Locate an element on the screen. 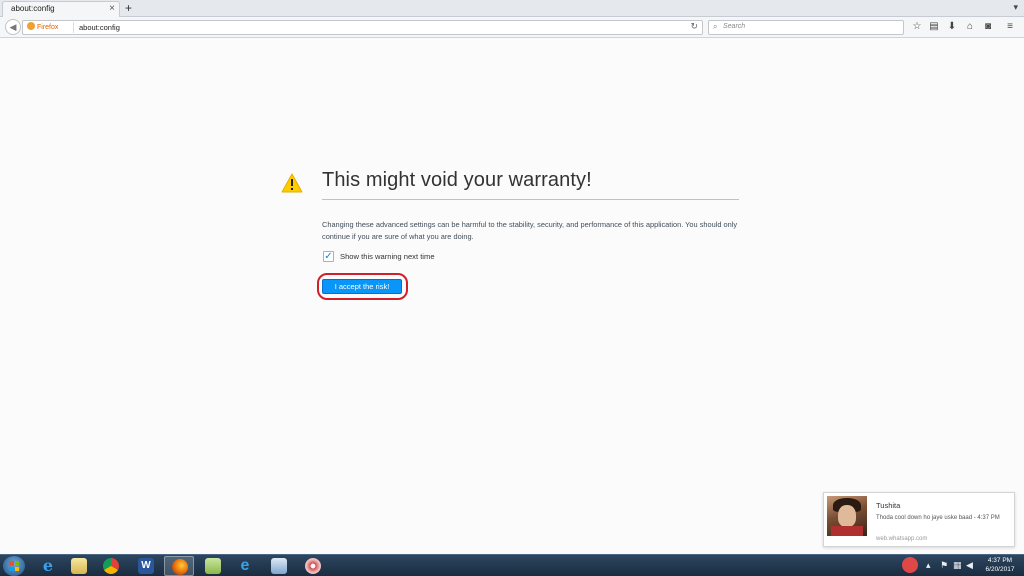 This screenshot has height=576, width=1024. search-placeholder: Search is located at coordinates (734, 26).